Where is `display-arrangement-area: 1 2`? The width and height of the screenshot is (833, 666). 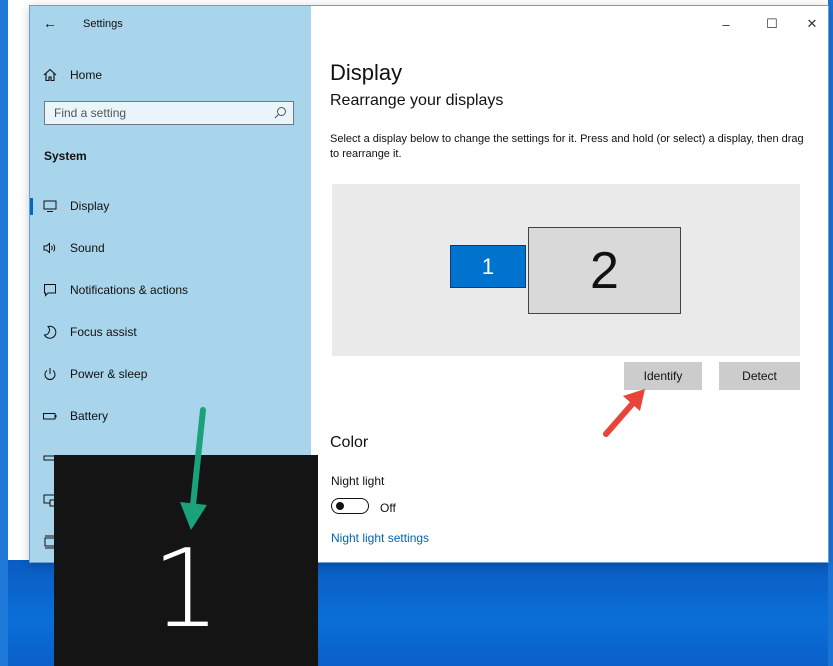
display-arrangement-area: 1 2 is located at coordinates (566, 270).